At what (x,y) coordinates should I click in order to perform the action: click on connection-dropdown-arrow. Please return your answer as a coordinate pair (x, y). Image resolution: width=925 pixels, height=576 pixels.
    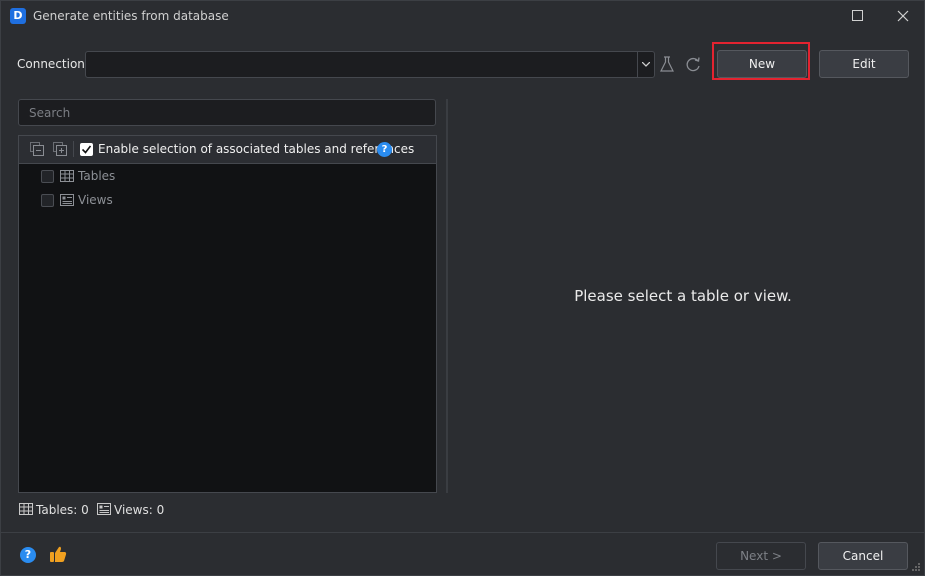
    Looking at the image, I should click on (645, 64).